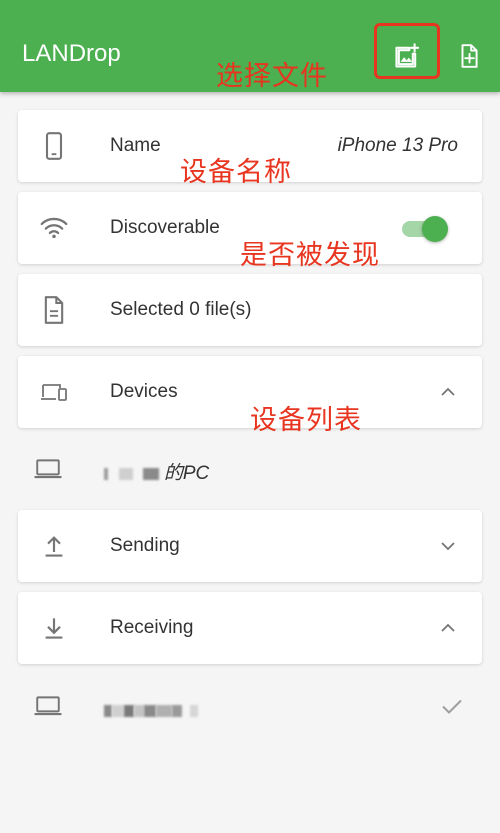 The width and height of the screenshot is (500, 833). Describe the element at coordinates (448, 546) in the screenshot. I see `chevron-down-icon` at that location.